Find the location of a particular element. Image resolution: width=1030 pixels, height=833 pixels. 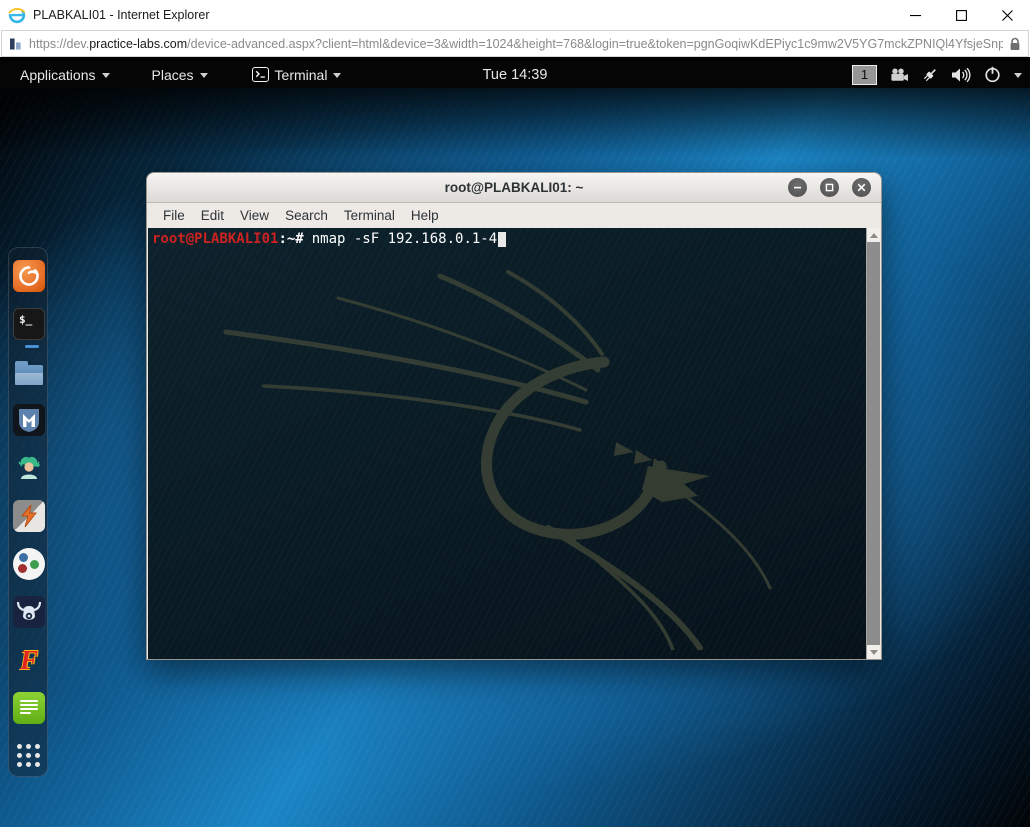

armitage-icon is located at coordinates (29, 468).